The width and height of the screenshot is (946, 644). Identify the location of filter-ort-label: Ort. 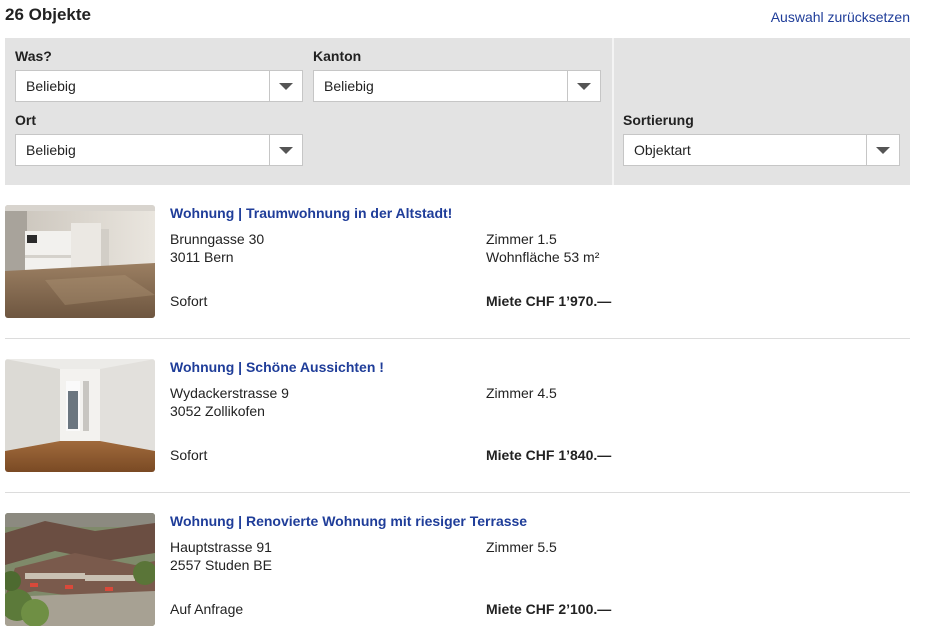
(25, 120).